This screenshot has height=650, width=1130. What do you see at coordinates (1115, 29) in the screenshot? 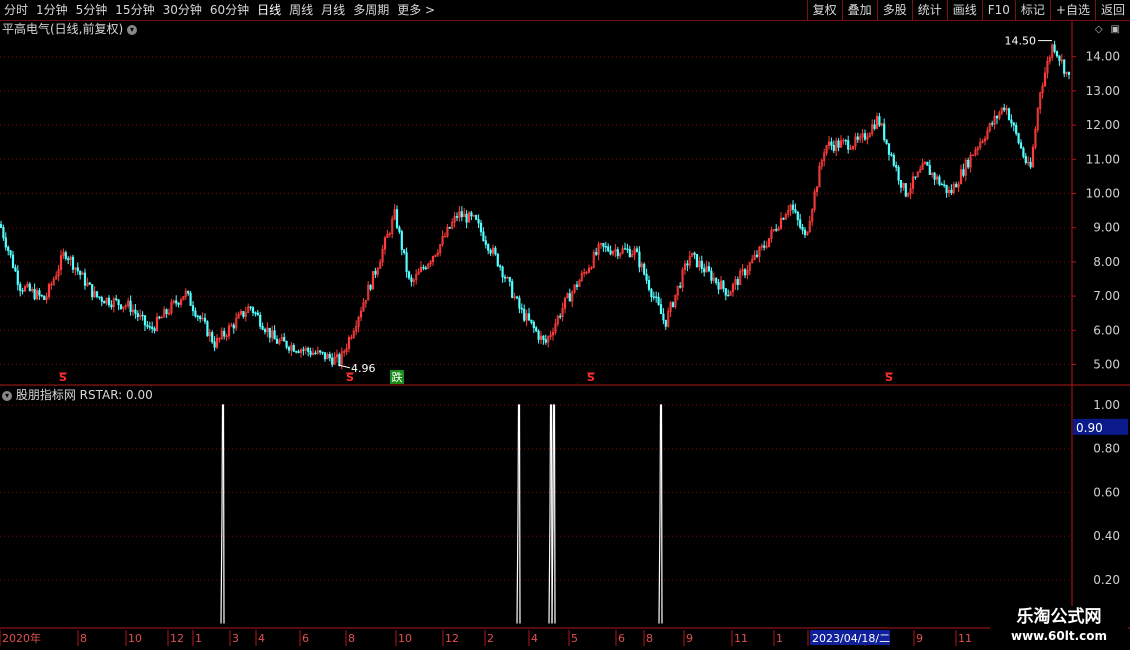
I see `square-icon: ▣` at bounding box center [1115, 29].